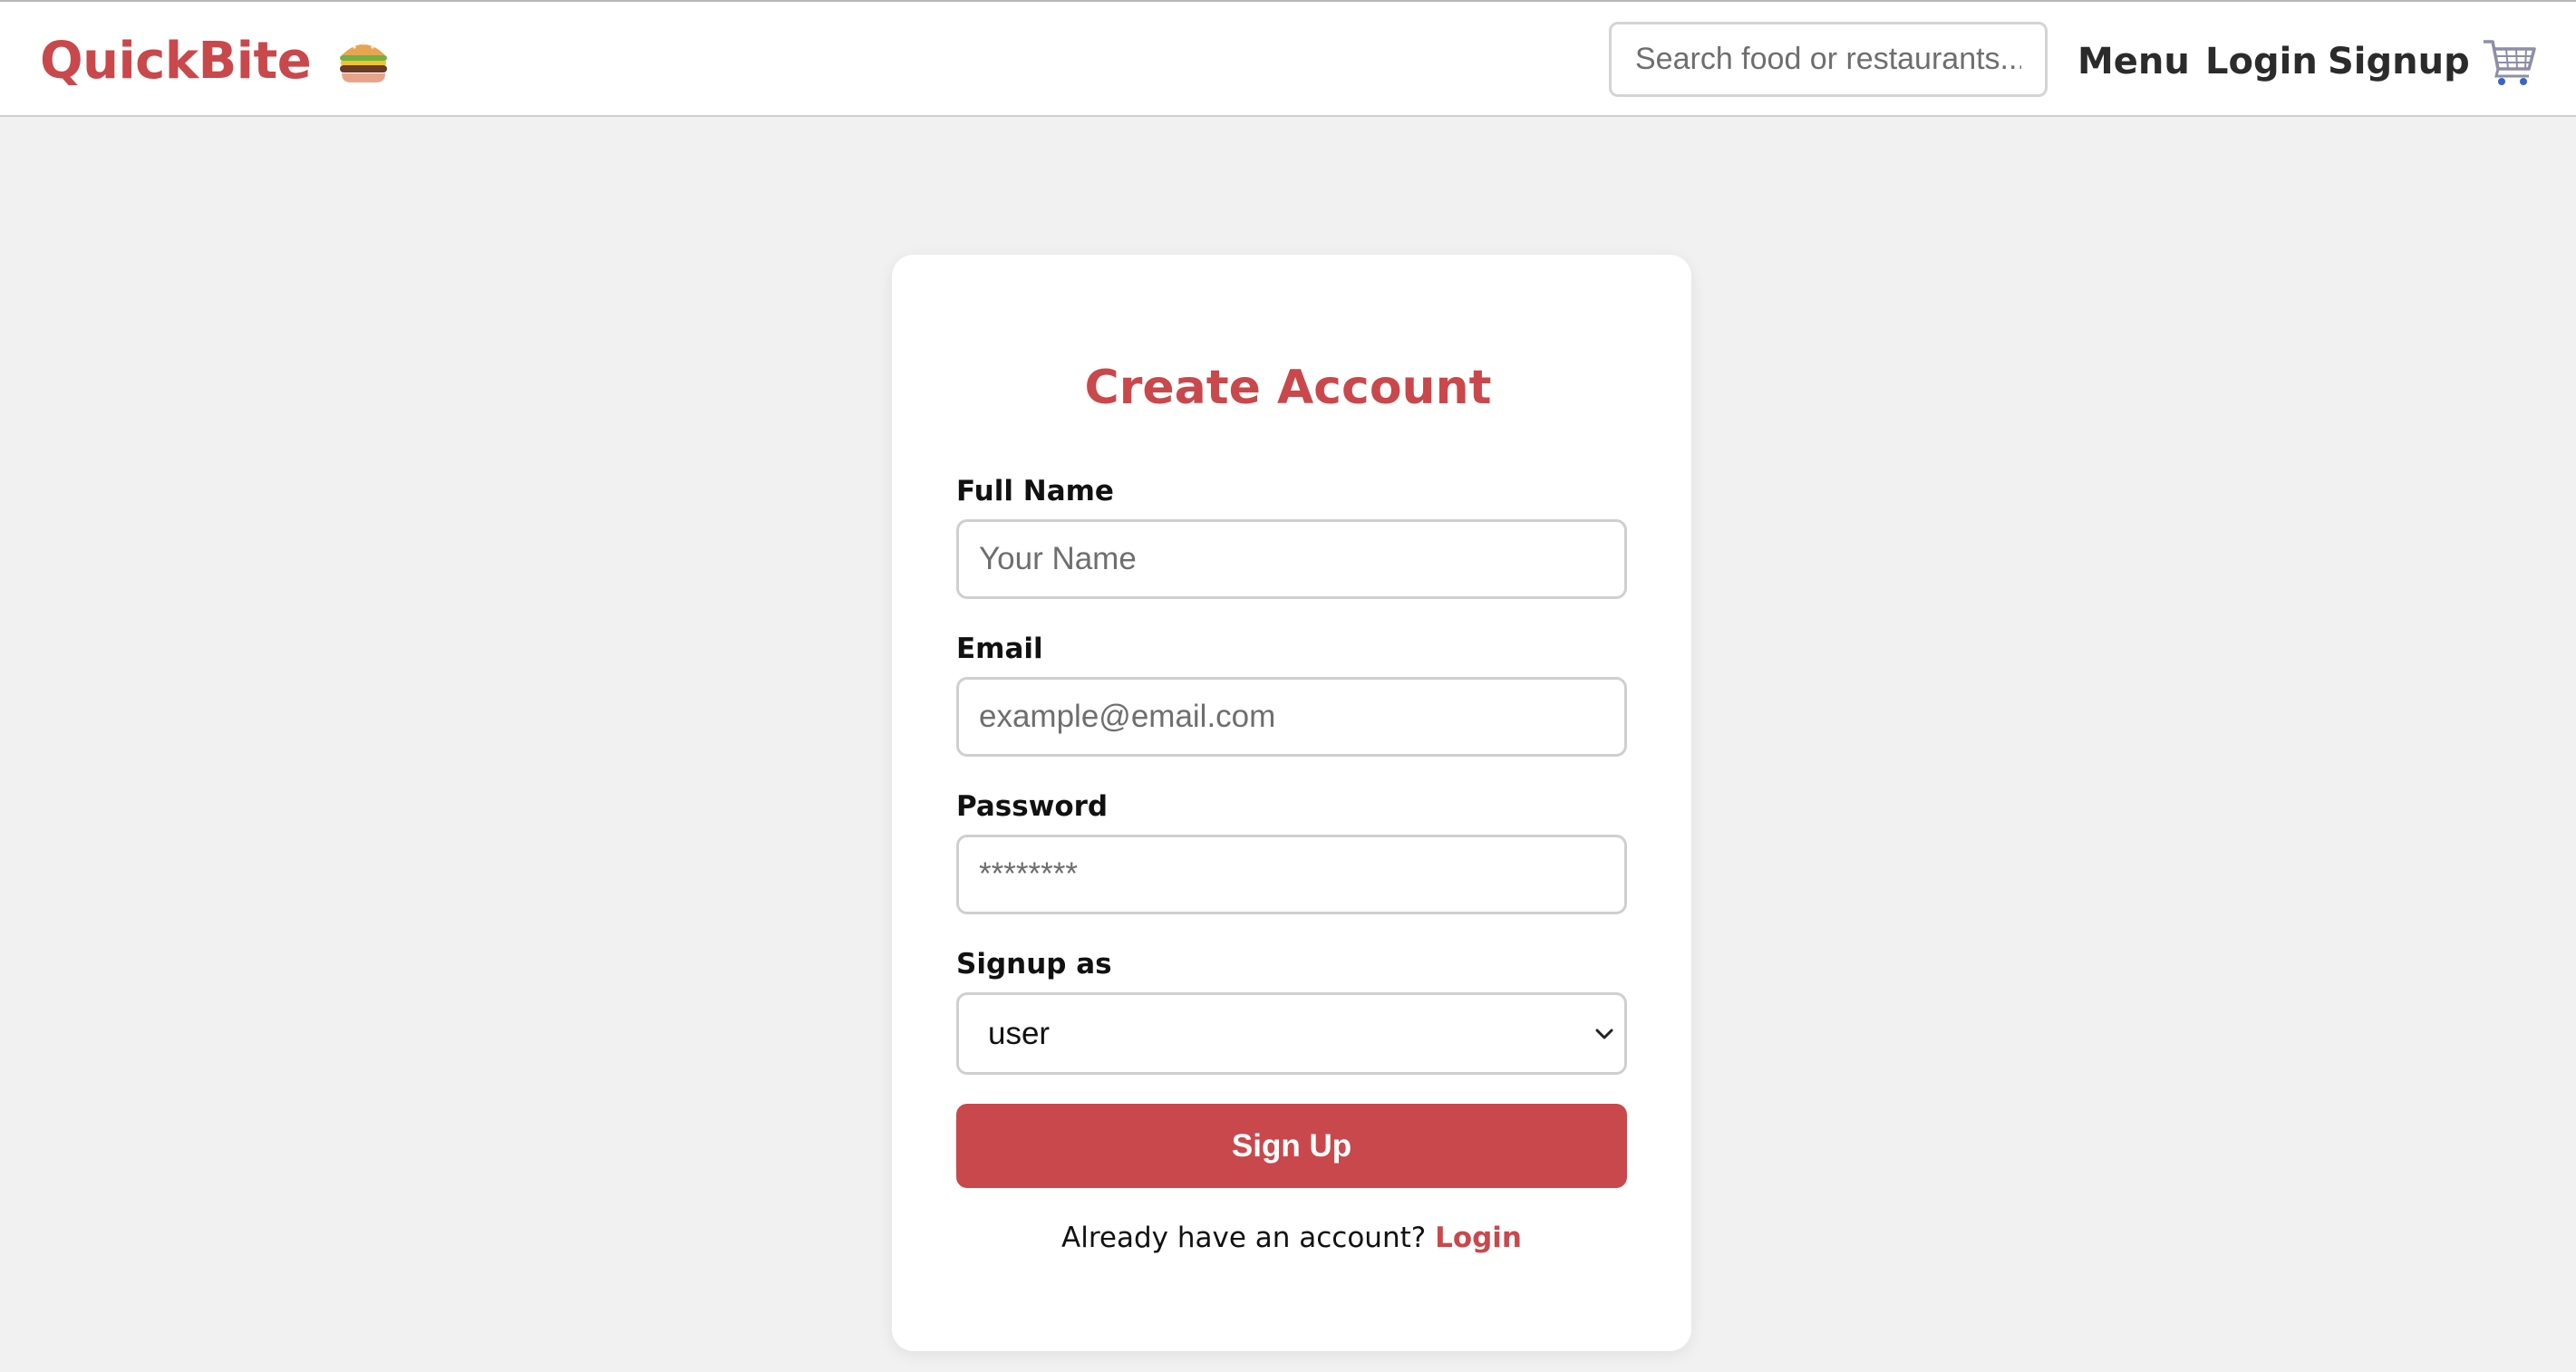 Image resolution: width=2576 pixels, height=1372 pixels. What do you see at coordinates (1291, 559) in the screenshot?
I see `full-name-input` at bounding box center [1291, 559].